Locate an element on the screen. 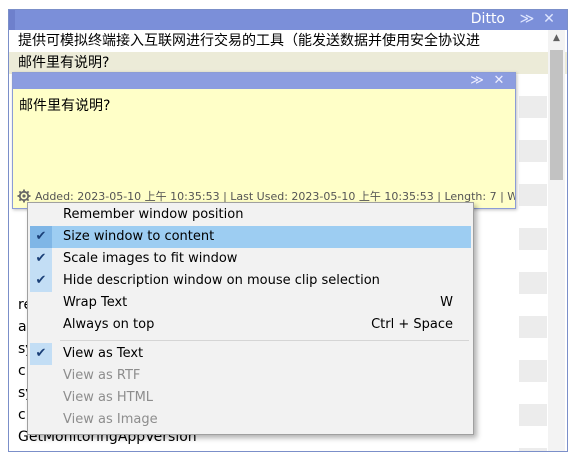 The image size is (576, 461). menu-item-label: Always on top is located at coordinates (109, 324).